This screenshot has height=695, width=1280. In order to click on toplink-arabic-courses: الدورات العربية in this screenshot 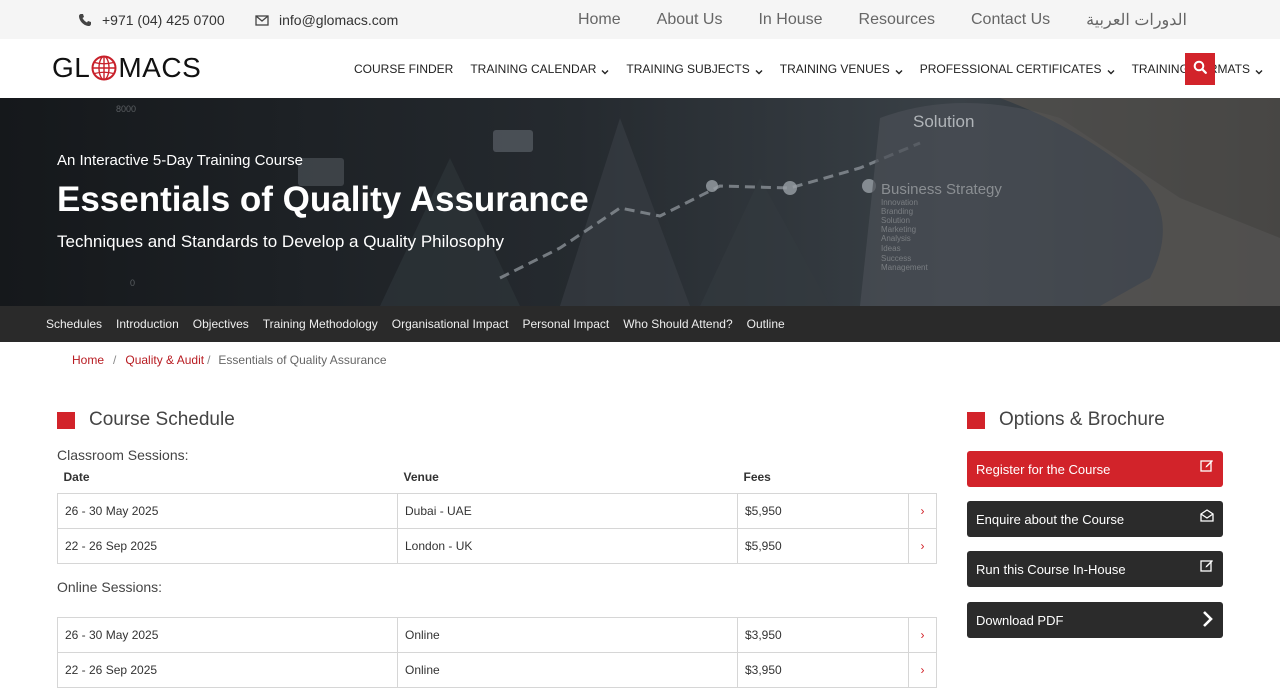, I will do `click(1136, 20)`.